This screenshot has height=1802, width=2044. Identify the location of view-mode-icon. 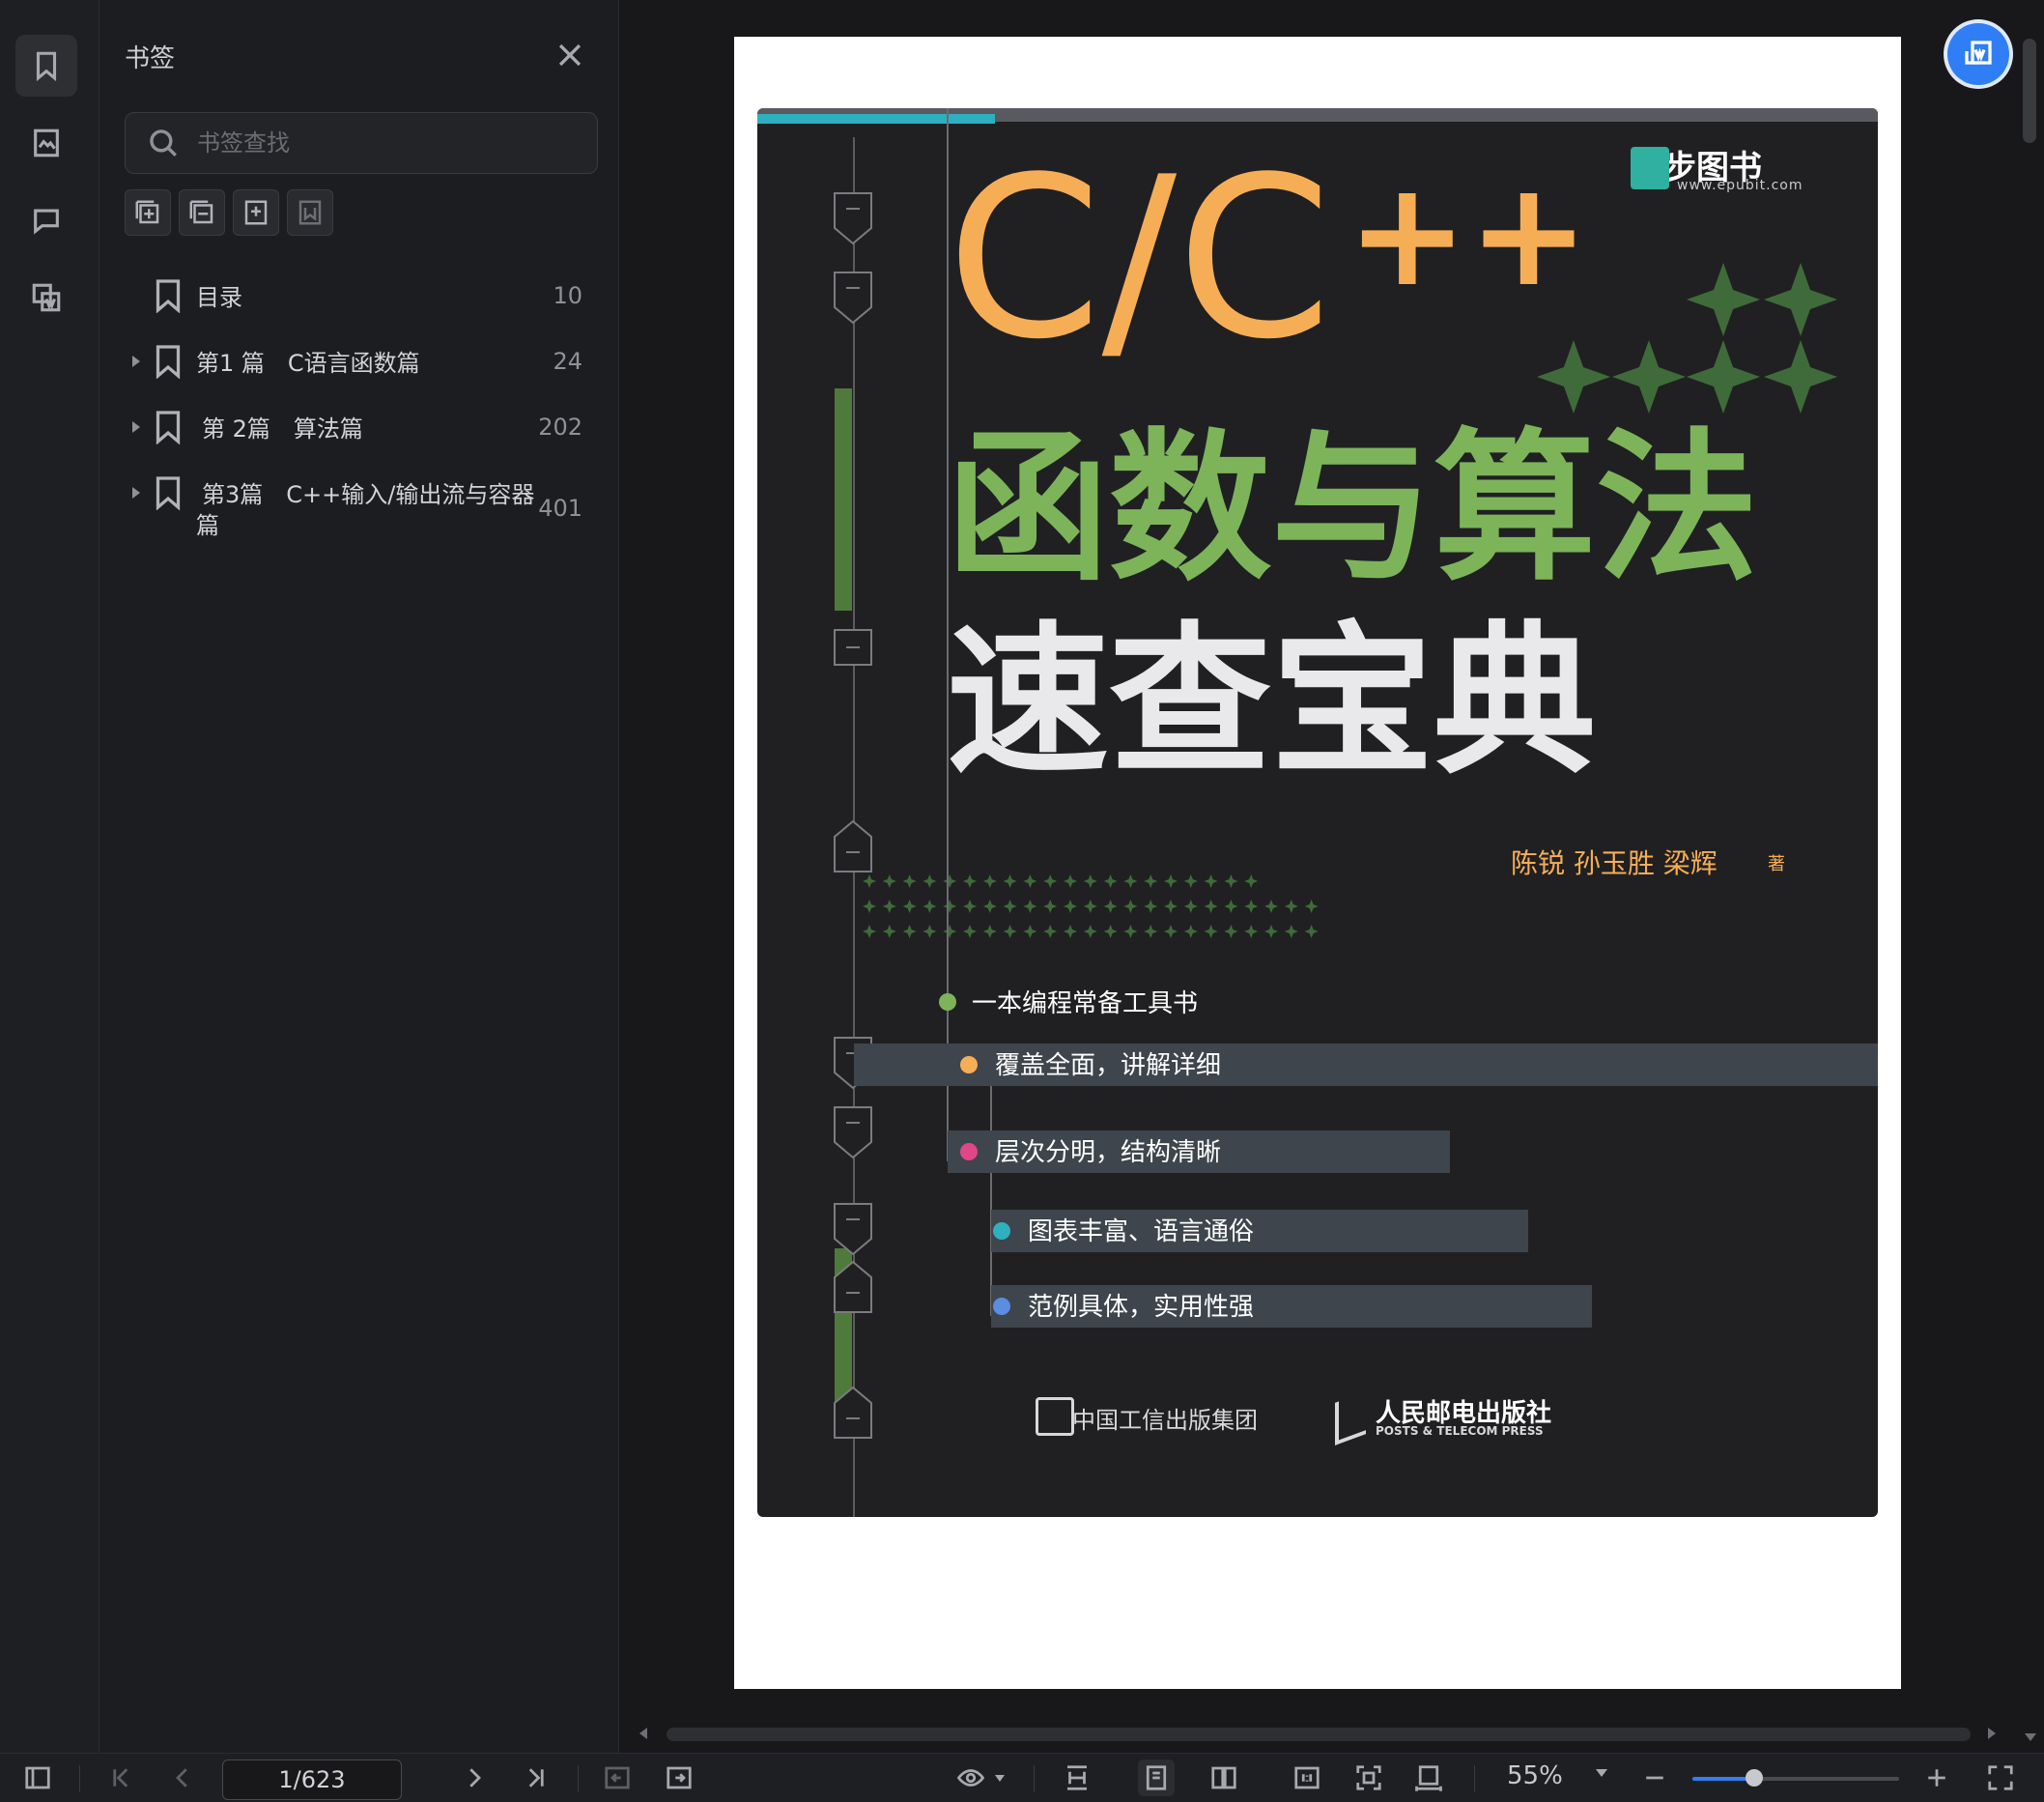
(971, 1777).